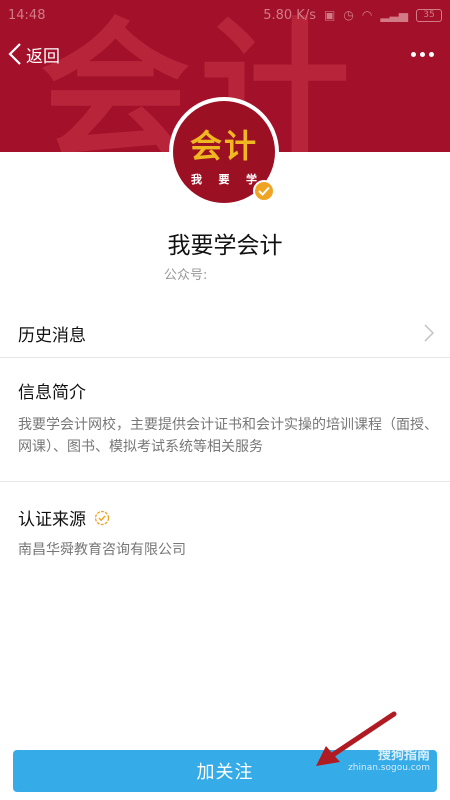 The width and height of the screenshot is (450, 800). Describe the element at coordinates (27, 15) in the screenshot. I see `status-time: 14:48` at that location.